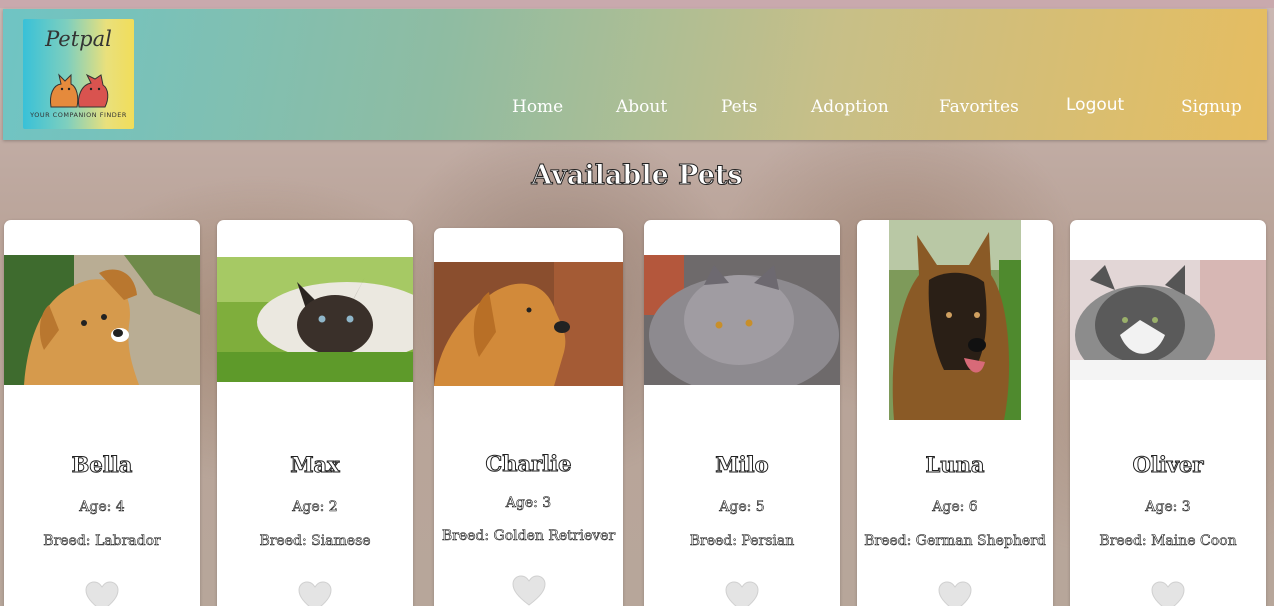 The width and height of the screenshot is (1274, 606). I want to click on pet-breed: Breed: Maine Coon, so click(1168, 541).